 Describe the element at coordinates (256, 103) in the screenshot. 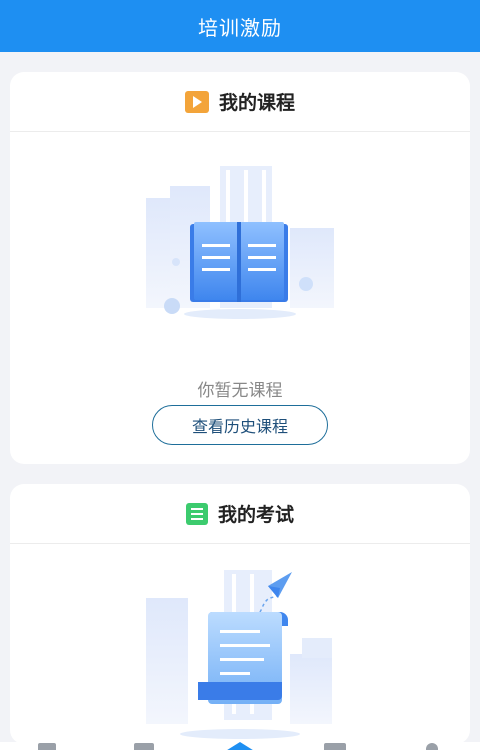

I see `course-card-title: 我的课程` at that location.